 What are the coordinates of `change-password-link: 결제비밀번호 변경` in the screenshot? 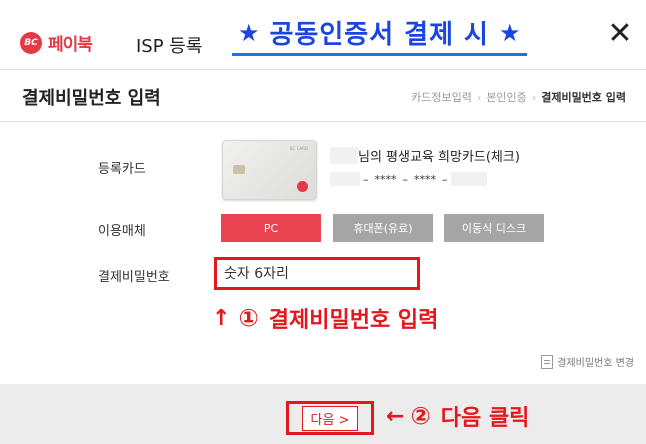 It's located at (587, 361).